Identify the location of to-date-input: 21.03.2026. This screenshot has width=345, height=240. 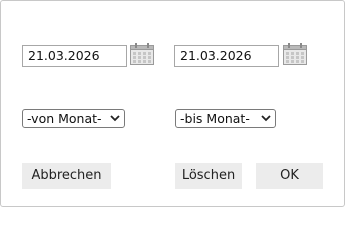
(226, 56).